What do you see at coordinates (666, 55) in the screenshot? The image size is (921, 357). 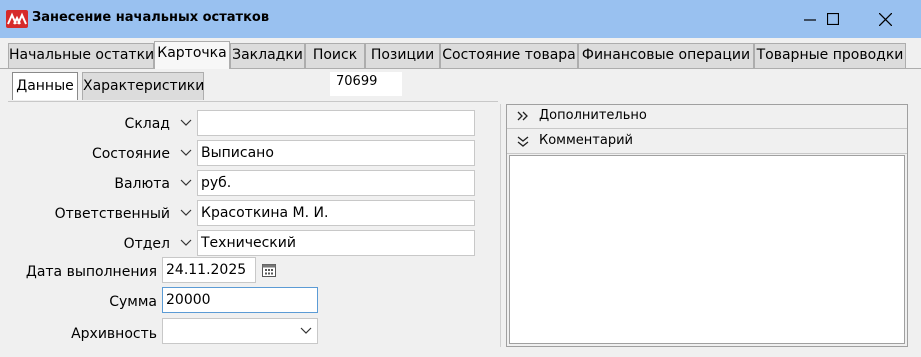 I see `tab-financial-ops: Финансовые операции` at bounding box center [666, 55].